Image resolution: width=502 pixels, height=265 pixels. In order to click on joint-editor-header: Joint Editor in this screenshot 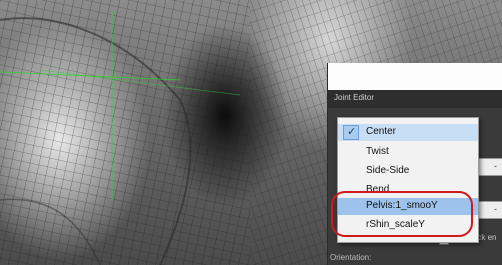, I will do `click(415, 99)`.